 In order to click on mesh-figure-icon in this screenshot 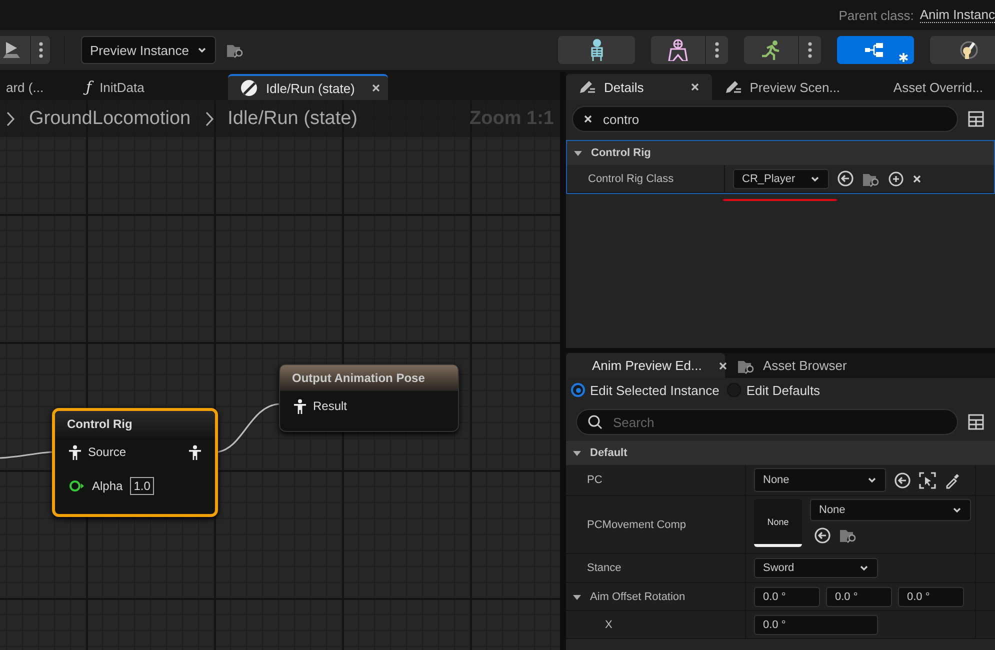, I will do `click(678, 50)`.